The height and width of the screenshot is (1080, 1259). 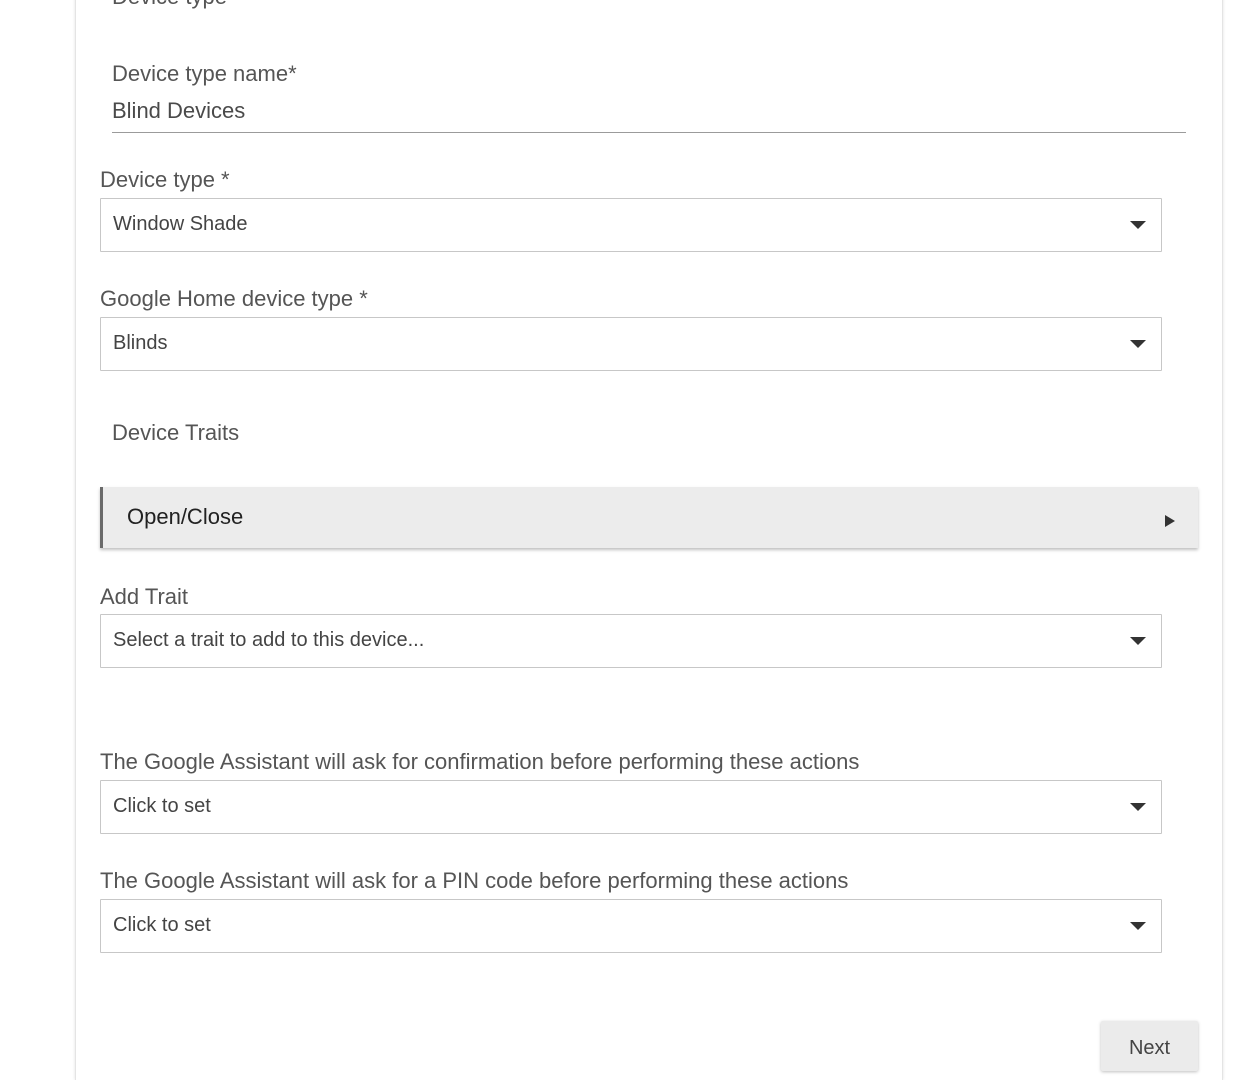 I want to click on device-type-name-field: Device type name* Blind Devices, so click(x=649, y=96).